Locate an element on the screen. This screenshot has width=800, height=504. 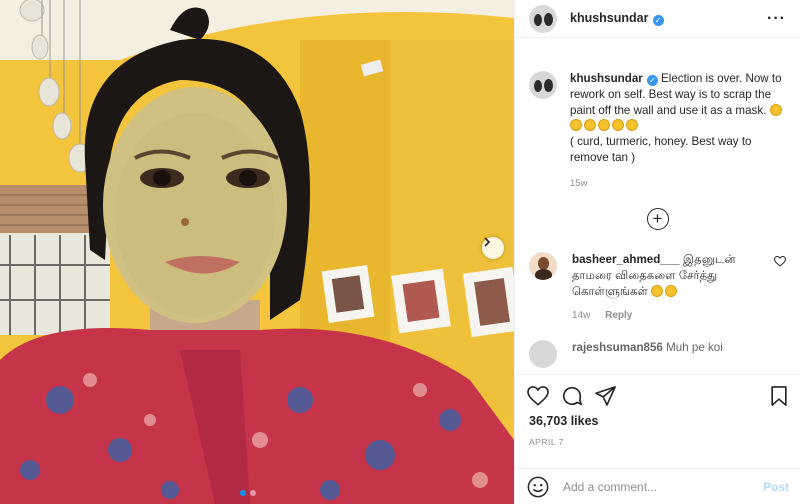
chevron-right-icon is located at coordinates (487, 242).